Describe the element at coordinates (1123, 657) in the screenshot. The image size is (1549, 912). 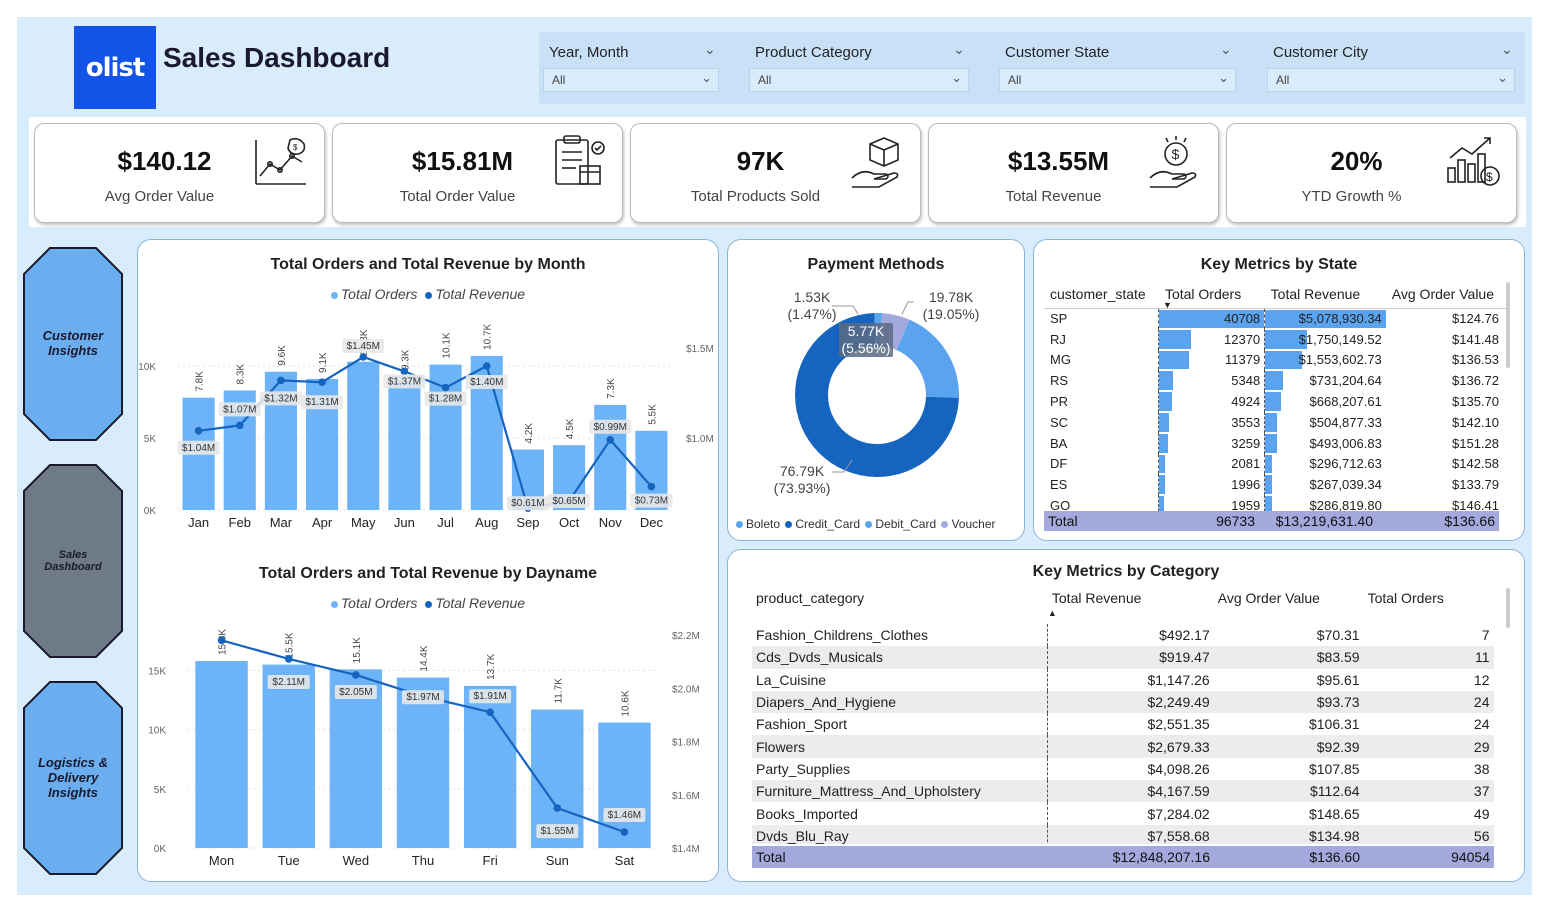
I see `table-row: Cds_Dvds_Musicals $919.47 $83.59 11` at that location.